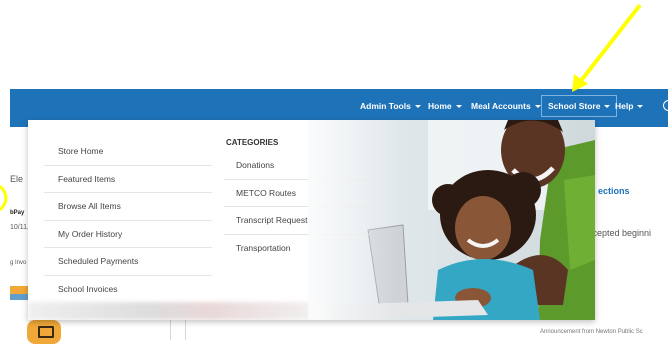 This screenshot has width=668, height=344. Describe the element at coordinates (44, 332) in the screenshot. I see `payment-card-icon` at that location.